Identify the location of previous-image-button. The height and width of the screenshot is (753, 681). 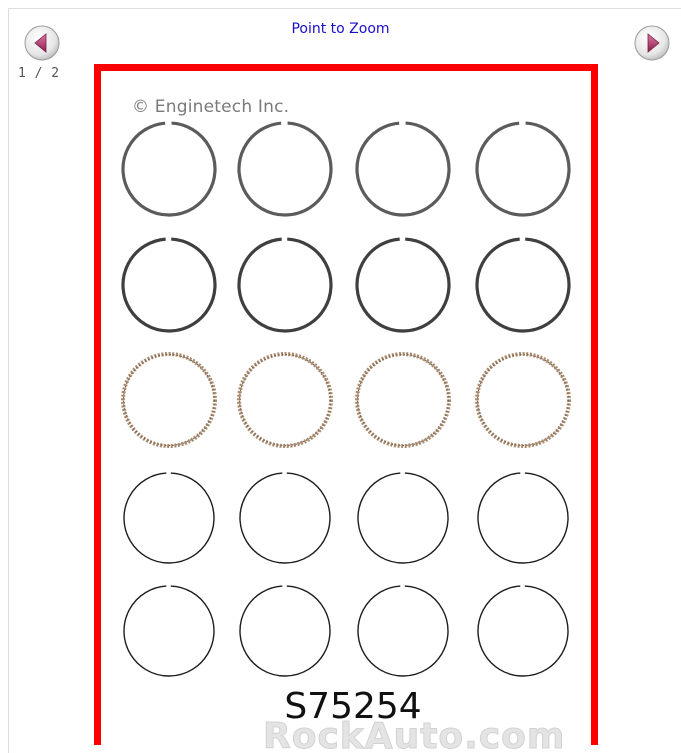
(42, 43).